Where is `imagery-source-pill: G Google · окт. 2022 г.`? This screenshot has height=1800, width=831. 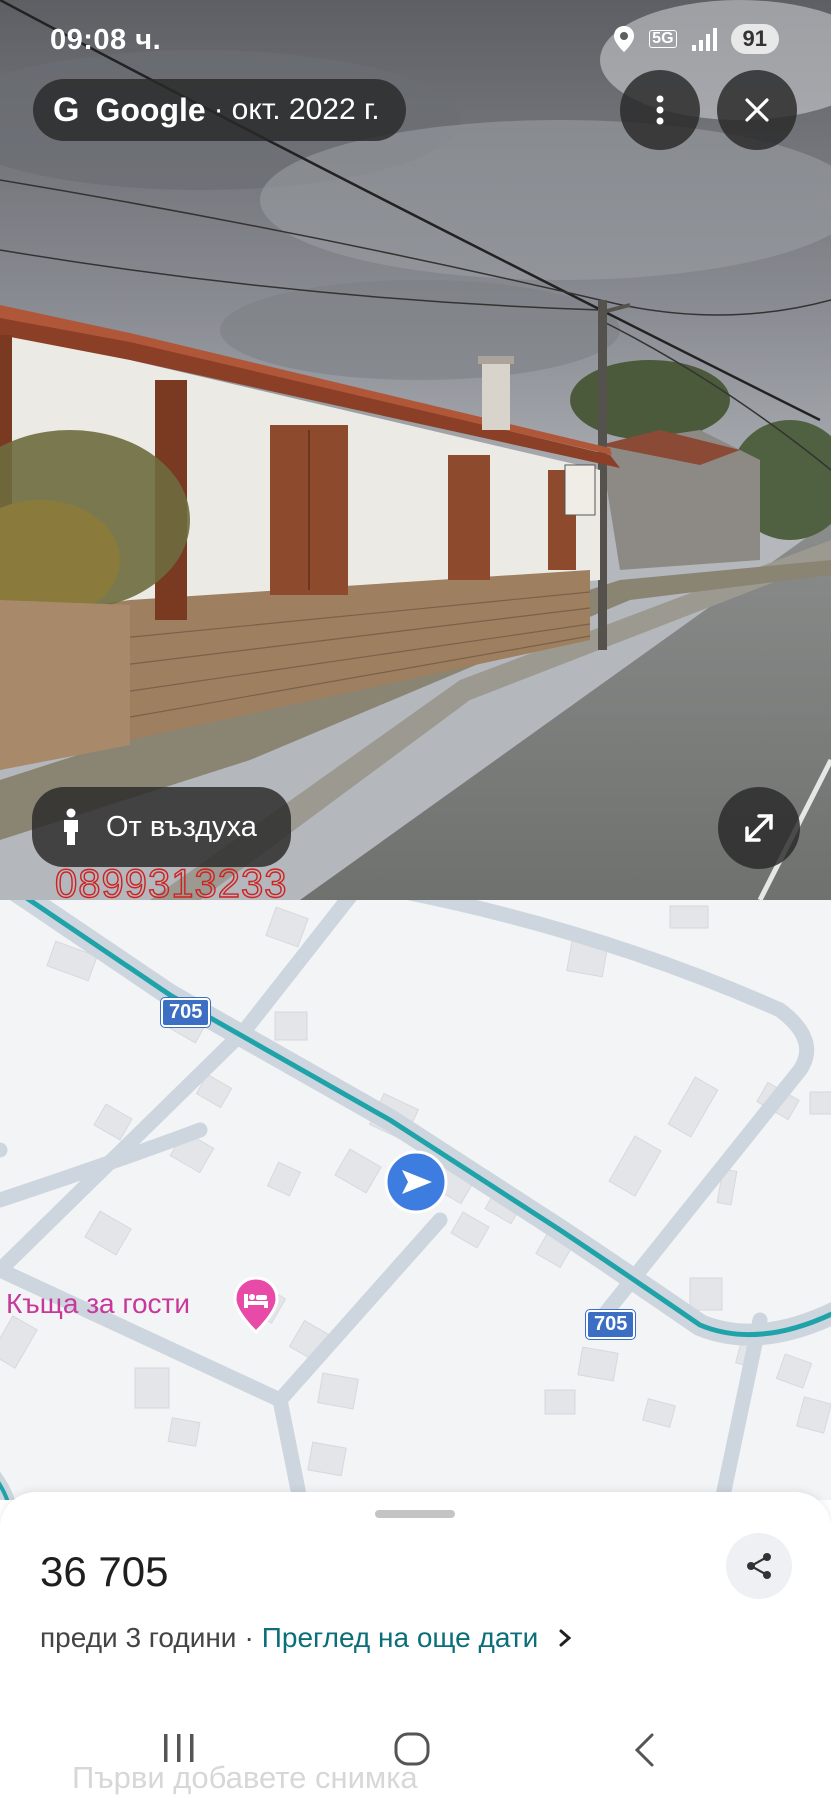 imagery-source-pill: G Google · окт. 2022 г. is located at coordinates (219, 110).